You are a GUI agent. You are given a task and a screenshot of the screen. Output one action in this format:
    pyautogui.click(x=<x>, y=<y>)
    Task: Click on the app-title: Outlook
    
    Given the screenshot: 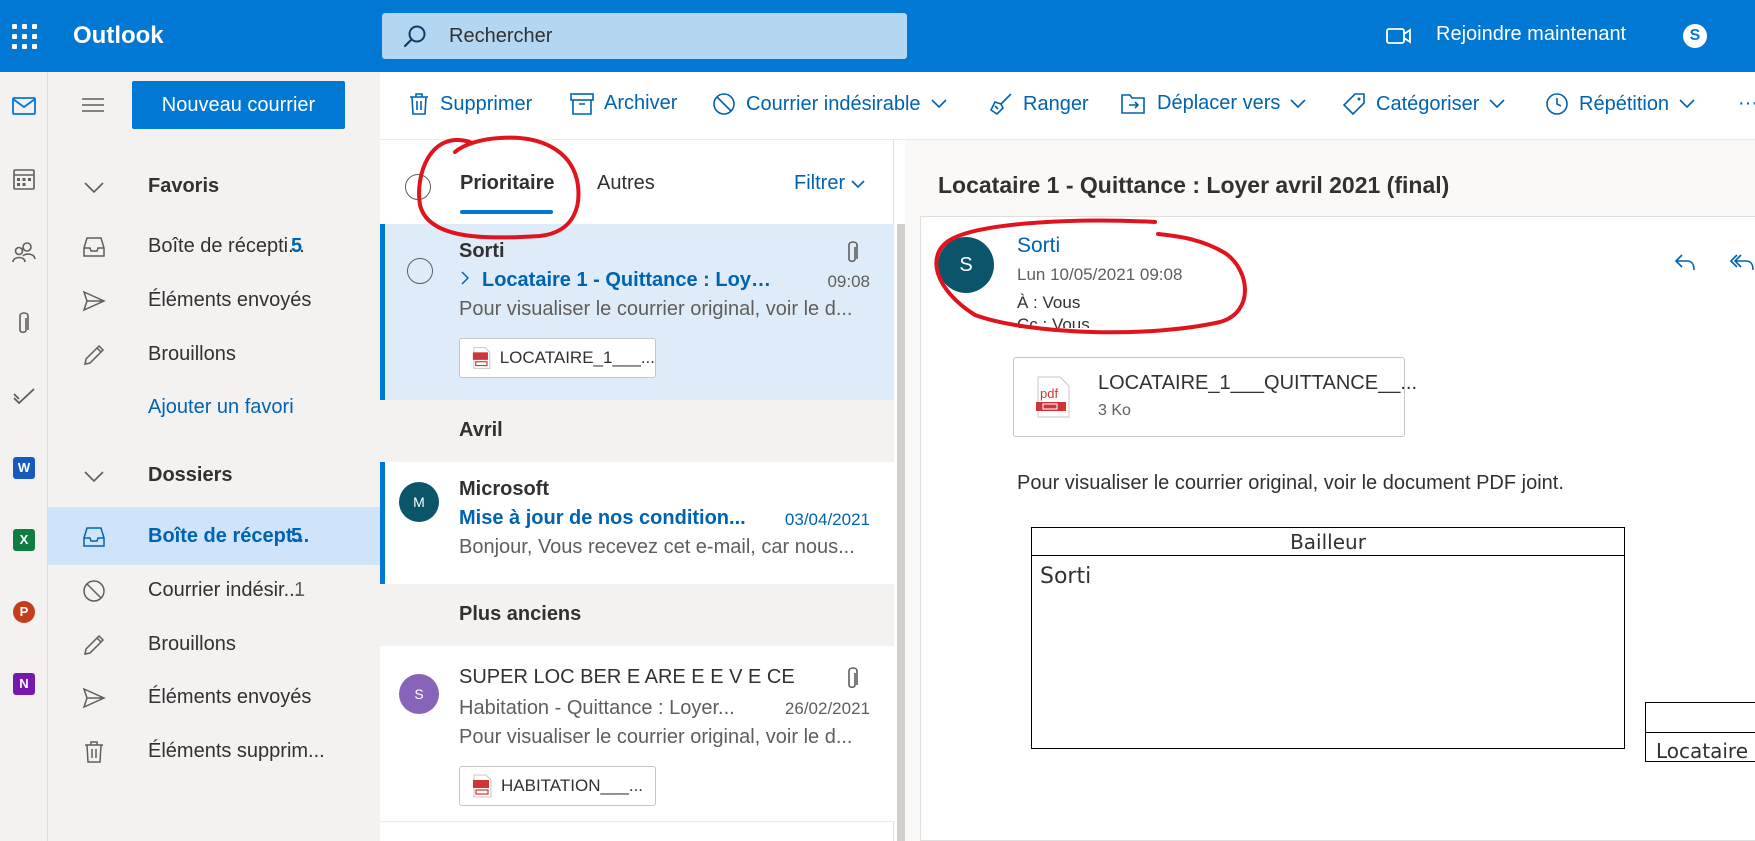 What is the action you would take?
    pyautogui.click(x=118, y=36)
    